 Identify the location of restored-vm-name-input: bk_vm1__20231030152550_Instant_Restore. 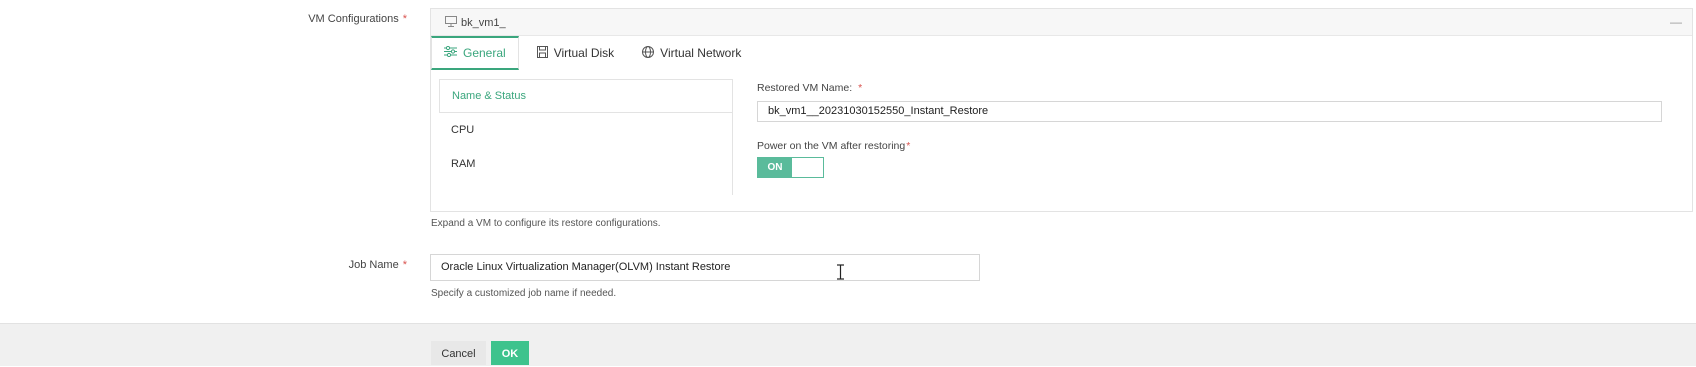
(1209, 111).